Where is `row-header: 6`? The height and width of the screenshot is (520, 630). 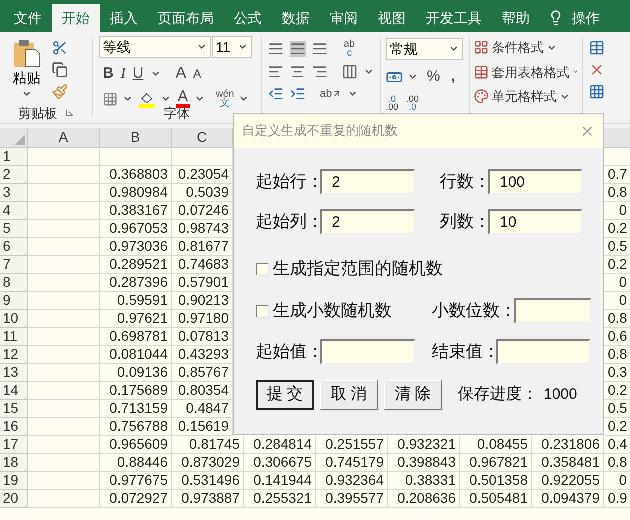 row-header: 6 is located at coordinates (14, 247).